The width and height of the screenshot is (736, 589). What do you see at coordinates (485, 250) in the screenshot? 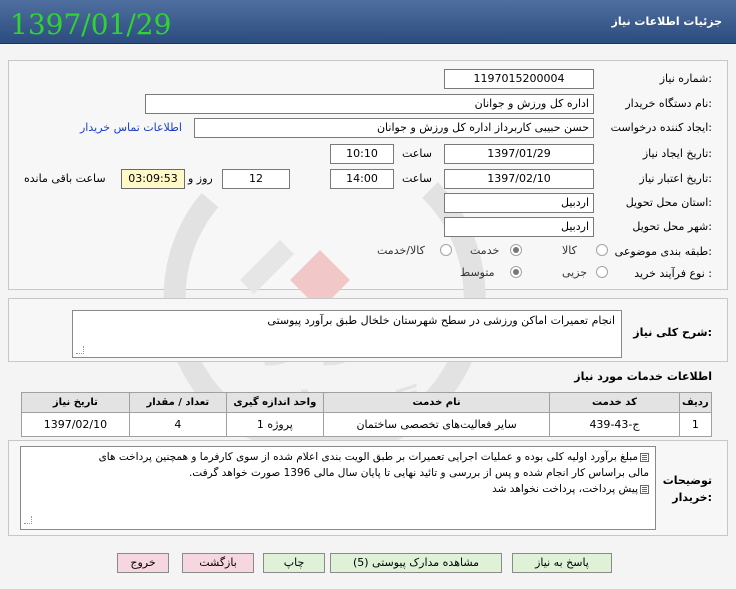
I see `category-option-service: خدمت` at bounding box center [485, 250].